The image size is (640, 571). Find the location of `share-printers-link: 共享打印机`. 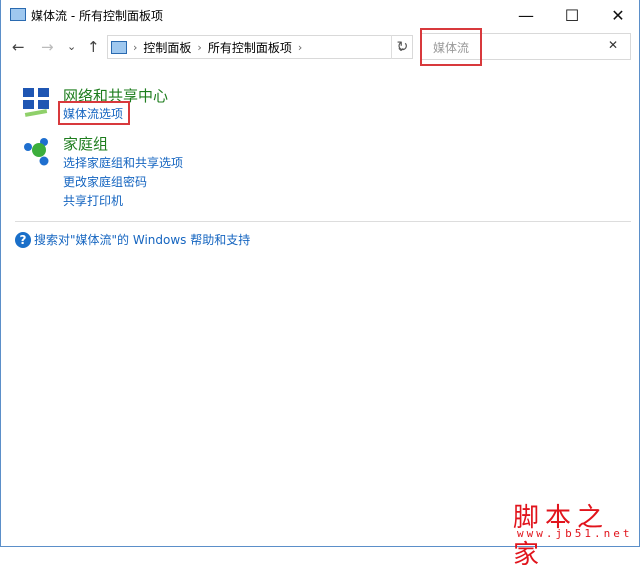

share-printers-link: 共享打印机 is located at coordinates (93, 200).